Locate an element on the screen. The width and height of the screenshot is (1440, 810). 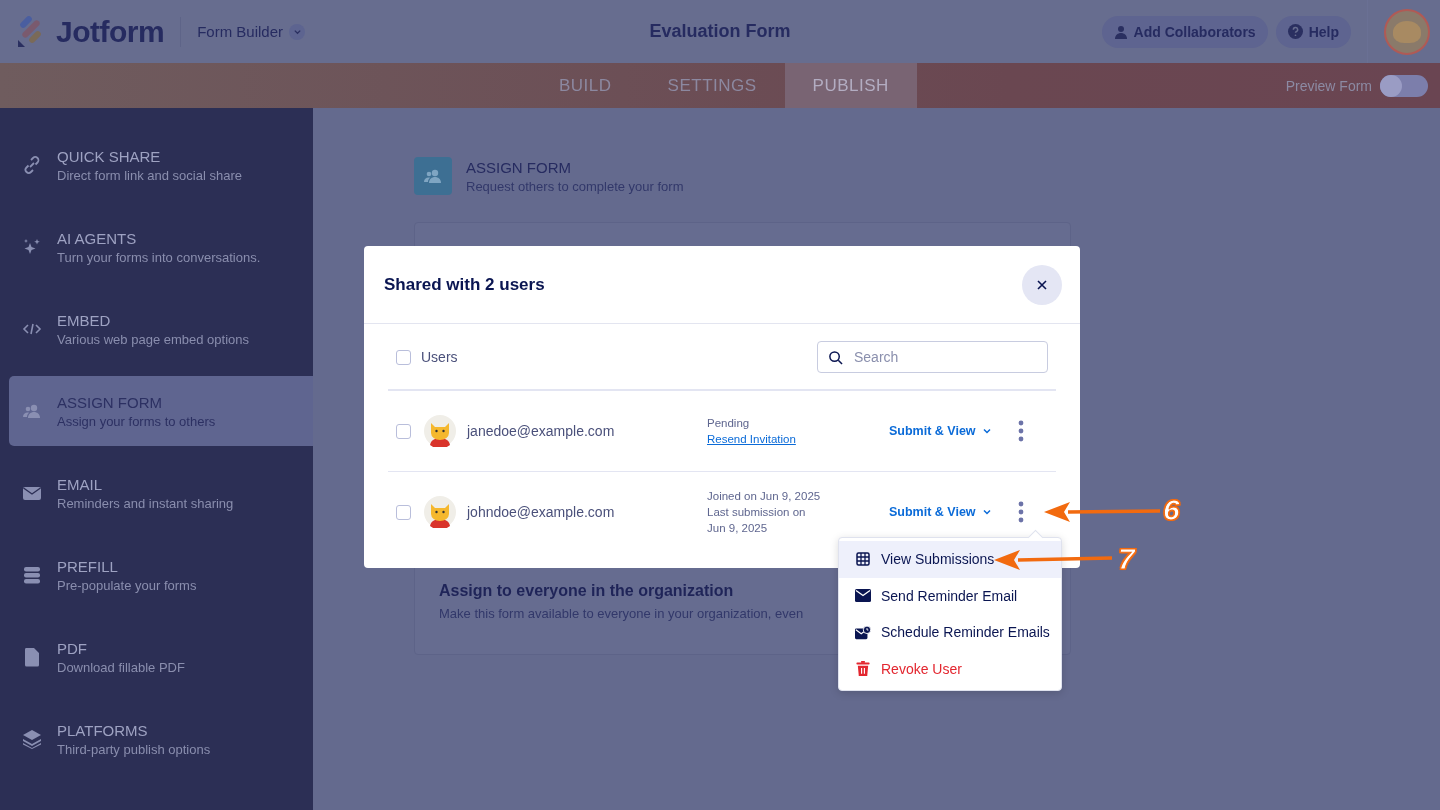
logo-text: Jotform is located at coordinates (110, 31).